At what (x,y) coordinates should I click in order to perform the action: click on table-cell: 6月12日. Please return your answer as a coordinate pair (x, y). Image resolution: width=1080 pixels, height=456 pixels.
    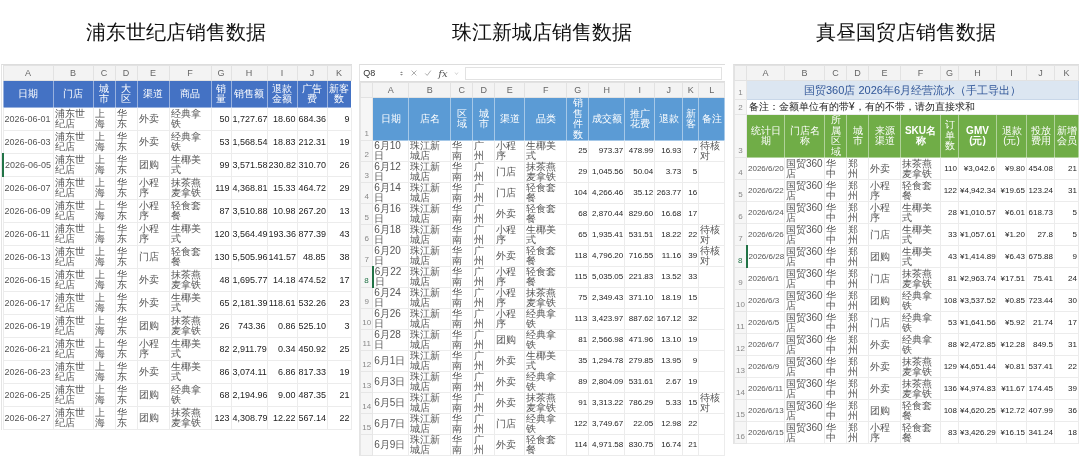
    Looking at the image, I should click on (390, 172).